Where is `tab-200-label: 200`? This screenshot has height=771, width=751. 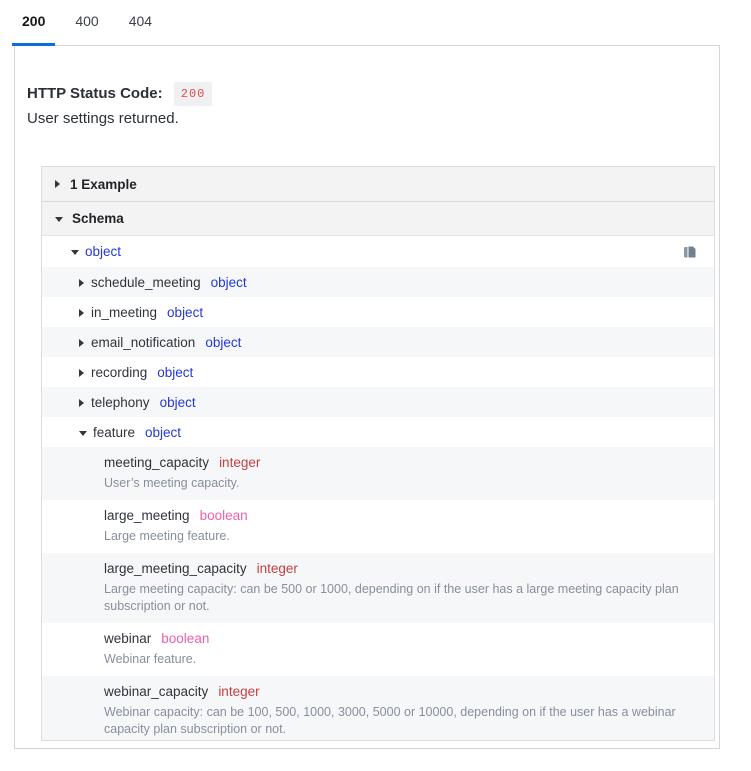
tab-200-label: 200 is located at coordinates (34, 21).